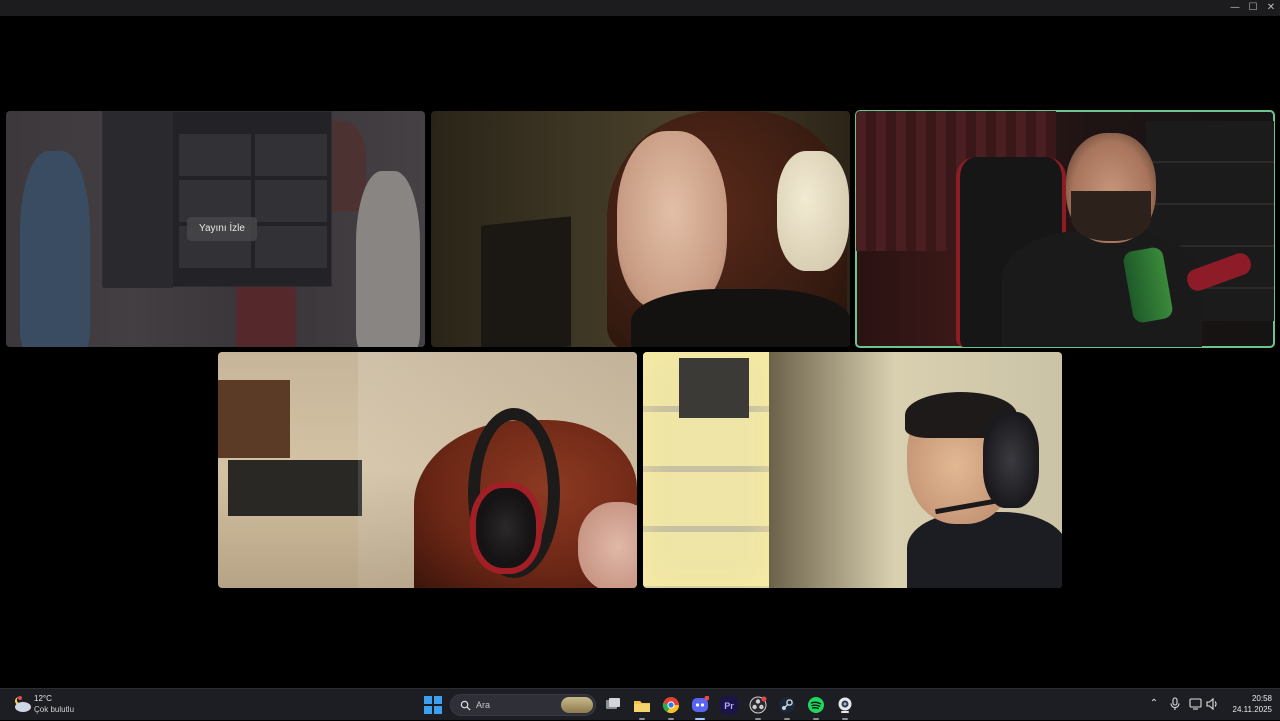 Image resolution: width=1280 pixels, height=721 pixels. What do you see at coordinates (254, 419) in the screenshot?
I see `wall-shelf` at bounding box center [254, 419].